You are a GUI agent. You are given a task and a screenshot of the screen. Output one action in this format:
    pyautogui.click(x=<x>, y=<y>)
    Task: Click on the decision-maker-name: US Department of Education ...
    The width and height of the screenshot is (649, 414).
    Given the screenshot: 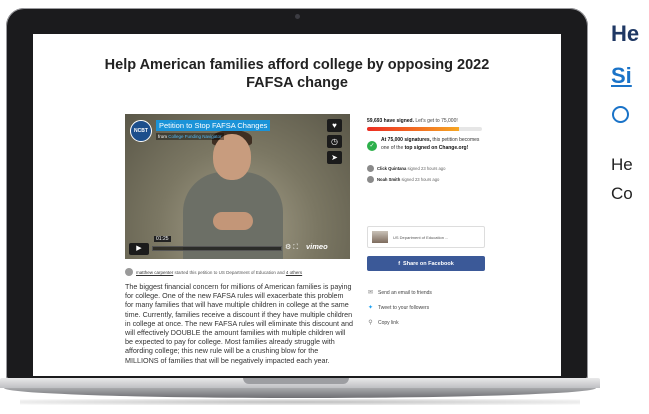 What is the action you would take?
    pyautogui.click(x=421, y=237)
    